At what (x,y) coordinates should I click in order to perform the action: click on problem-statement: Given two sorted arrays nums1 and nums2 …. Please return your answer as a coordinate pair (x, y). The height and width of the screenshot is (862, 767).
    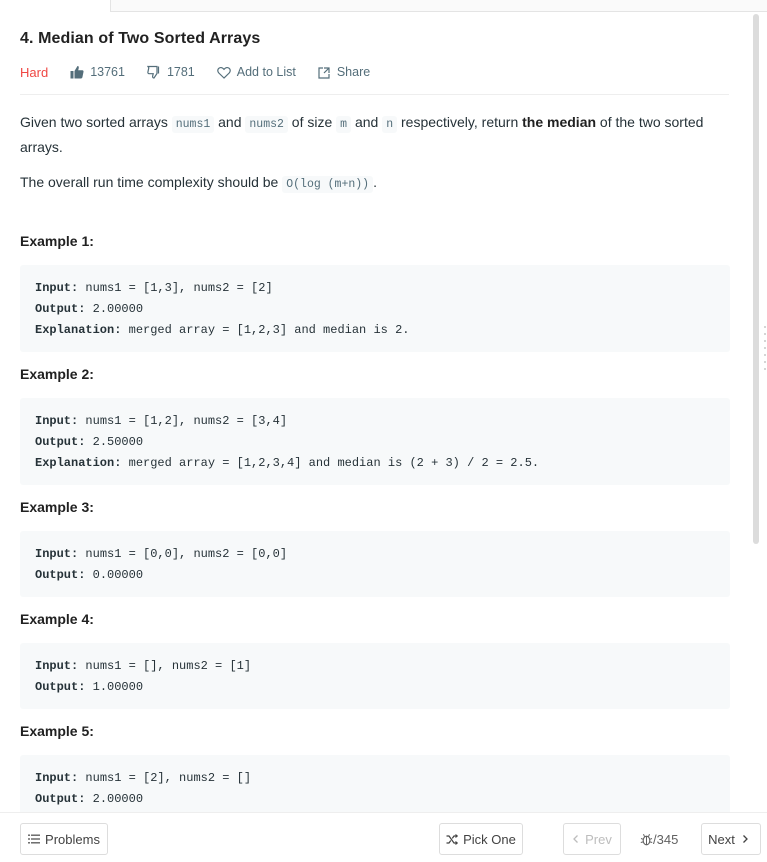
    Looking at the image, I should click on (375, 153).